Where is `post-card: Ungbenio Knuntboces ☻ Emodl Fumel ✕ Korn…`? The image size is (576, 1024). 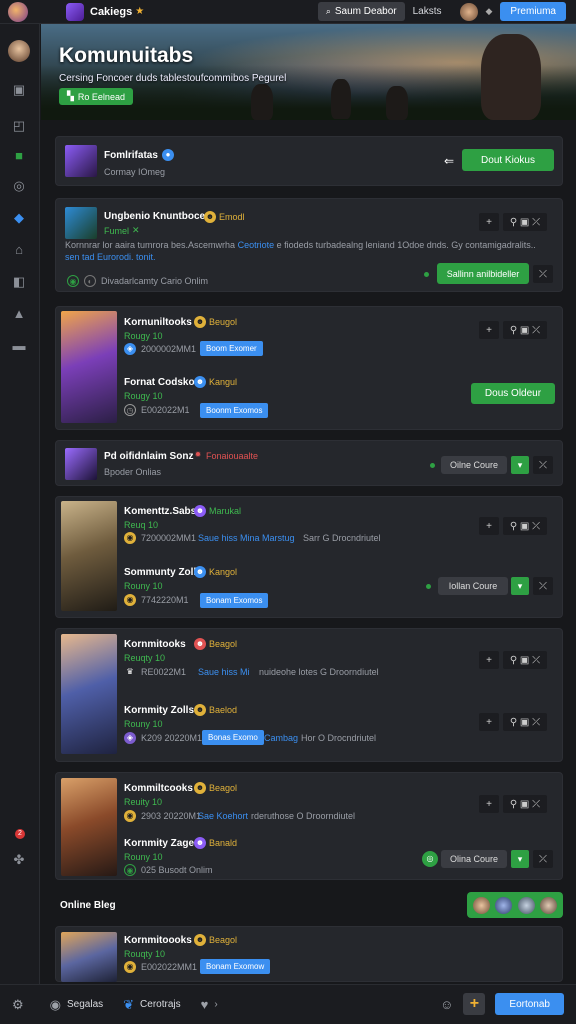
post-card: Ungbenio Knuntboces ☻ Emodl Fumel ✕ Korn… is located at coordinates (309, 245).